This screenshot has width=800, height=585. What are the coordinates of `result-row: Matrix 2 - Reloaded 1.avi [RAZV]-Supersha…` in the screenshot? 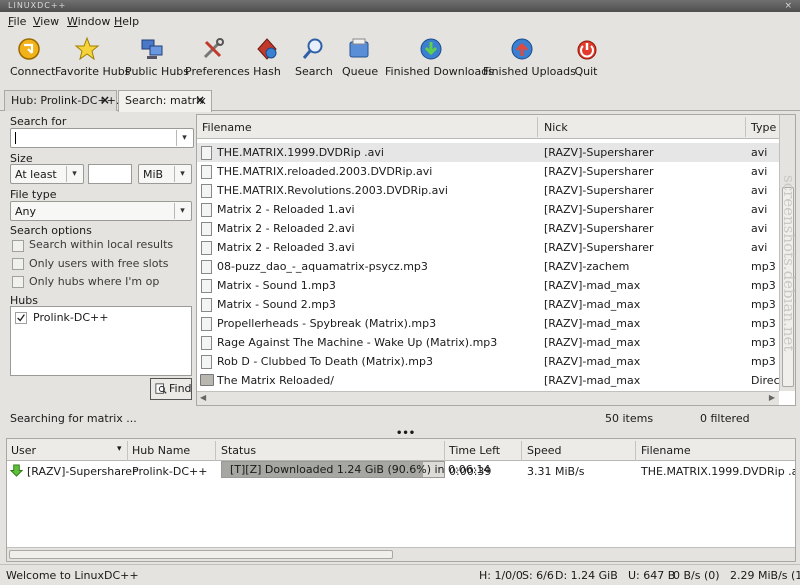 It's located at (488, 209).